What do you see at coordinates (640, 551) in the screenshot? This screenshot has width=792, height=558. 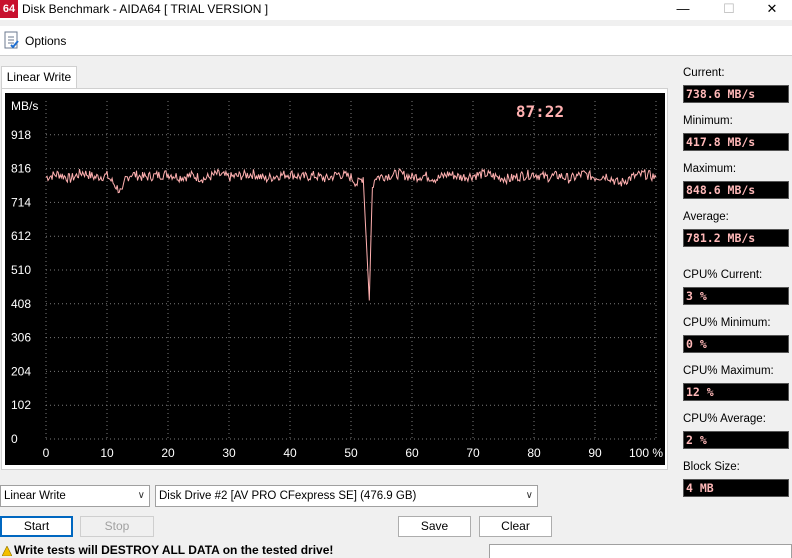 I see `status-box` at bounding box center [640, 551].